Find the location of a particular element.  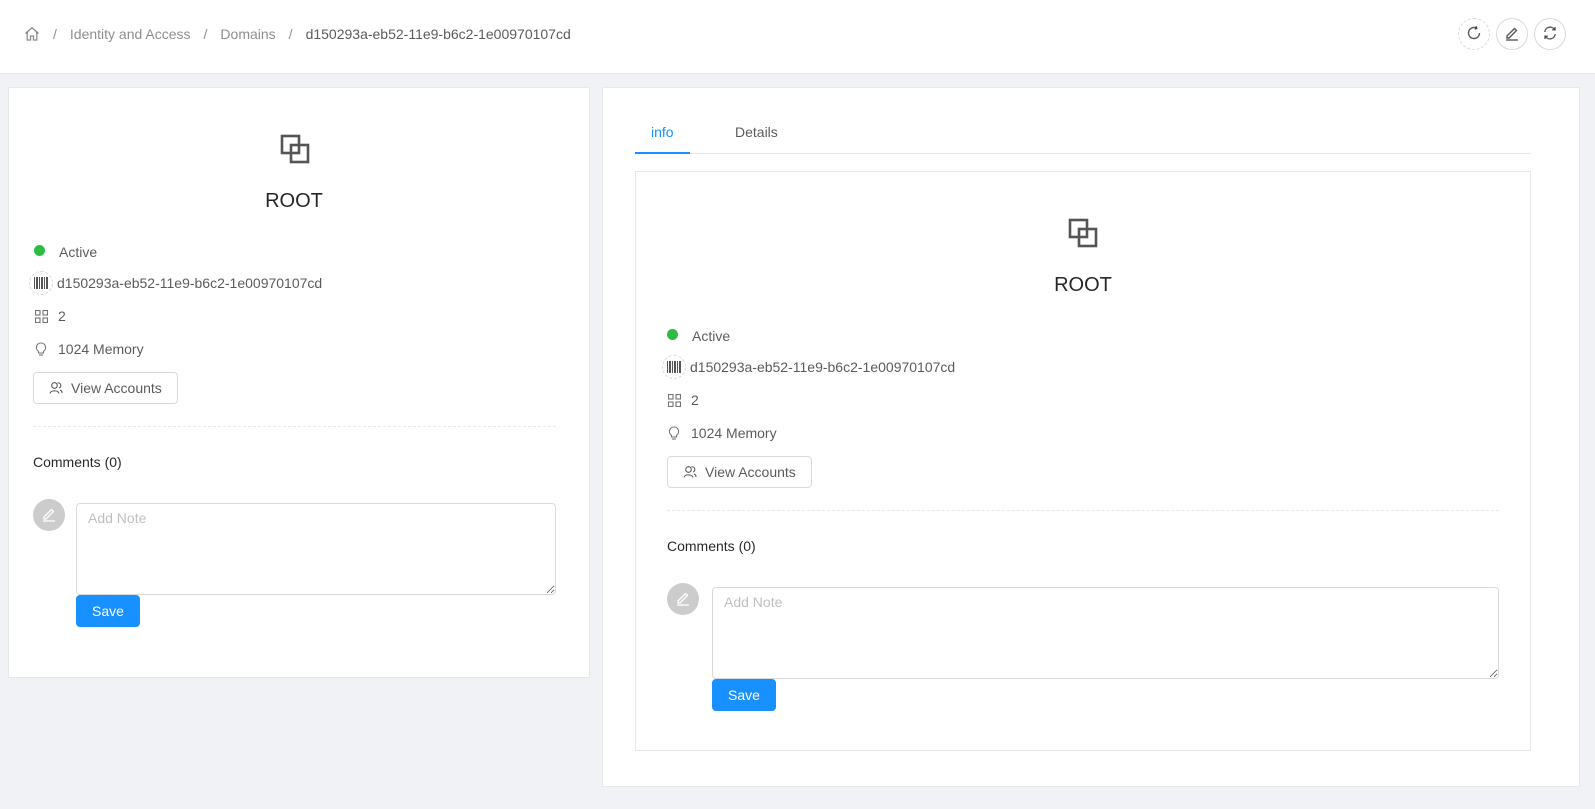

tab-bar: info Details is located at coordinates (1083, 133).